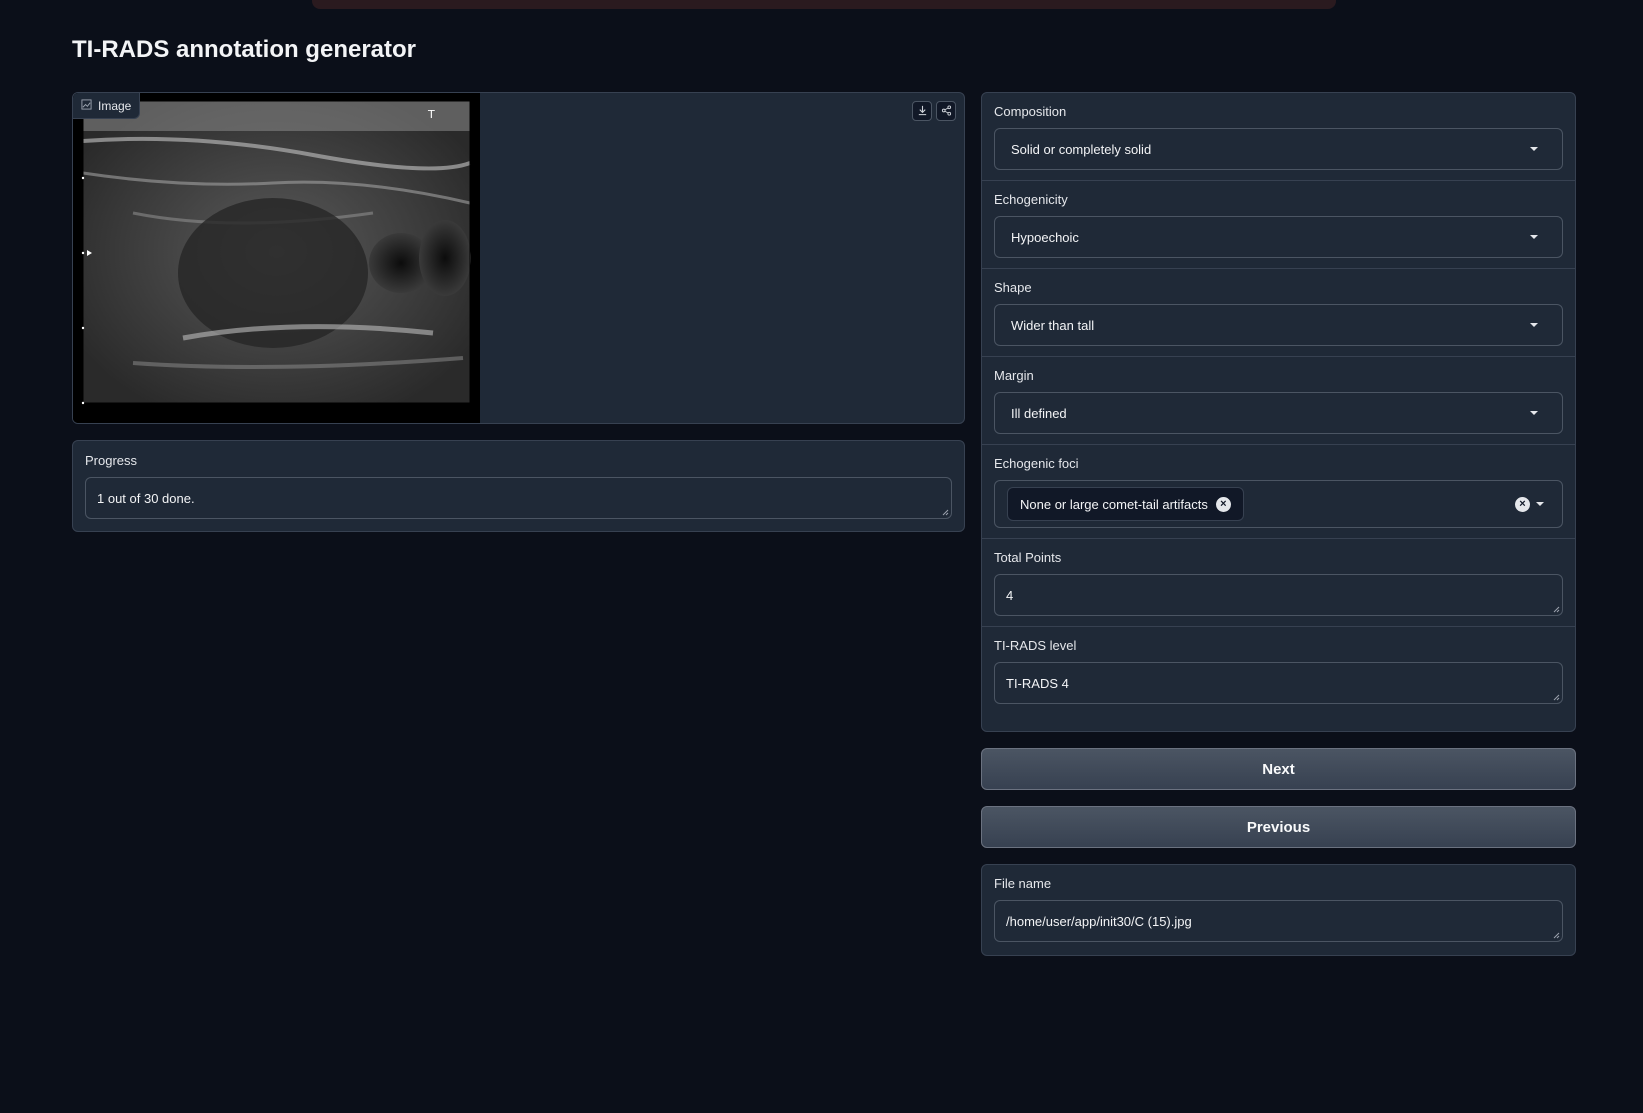  Describe the element at coordinates (1037, 683) in the screenshot. I see `tirads-level-value: TI-RADS 4` at that location.